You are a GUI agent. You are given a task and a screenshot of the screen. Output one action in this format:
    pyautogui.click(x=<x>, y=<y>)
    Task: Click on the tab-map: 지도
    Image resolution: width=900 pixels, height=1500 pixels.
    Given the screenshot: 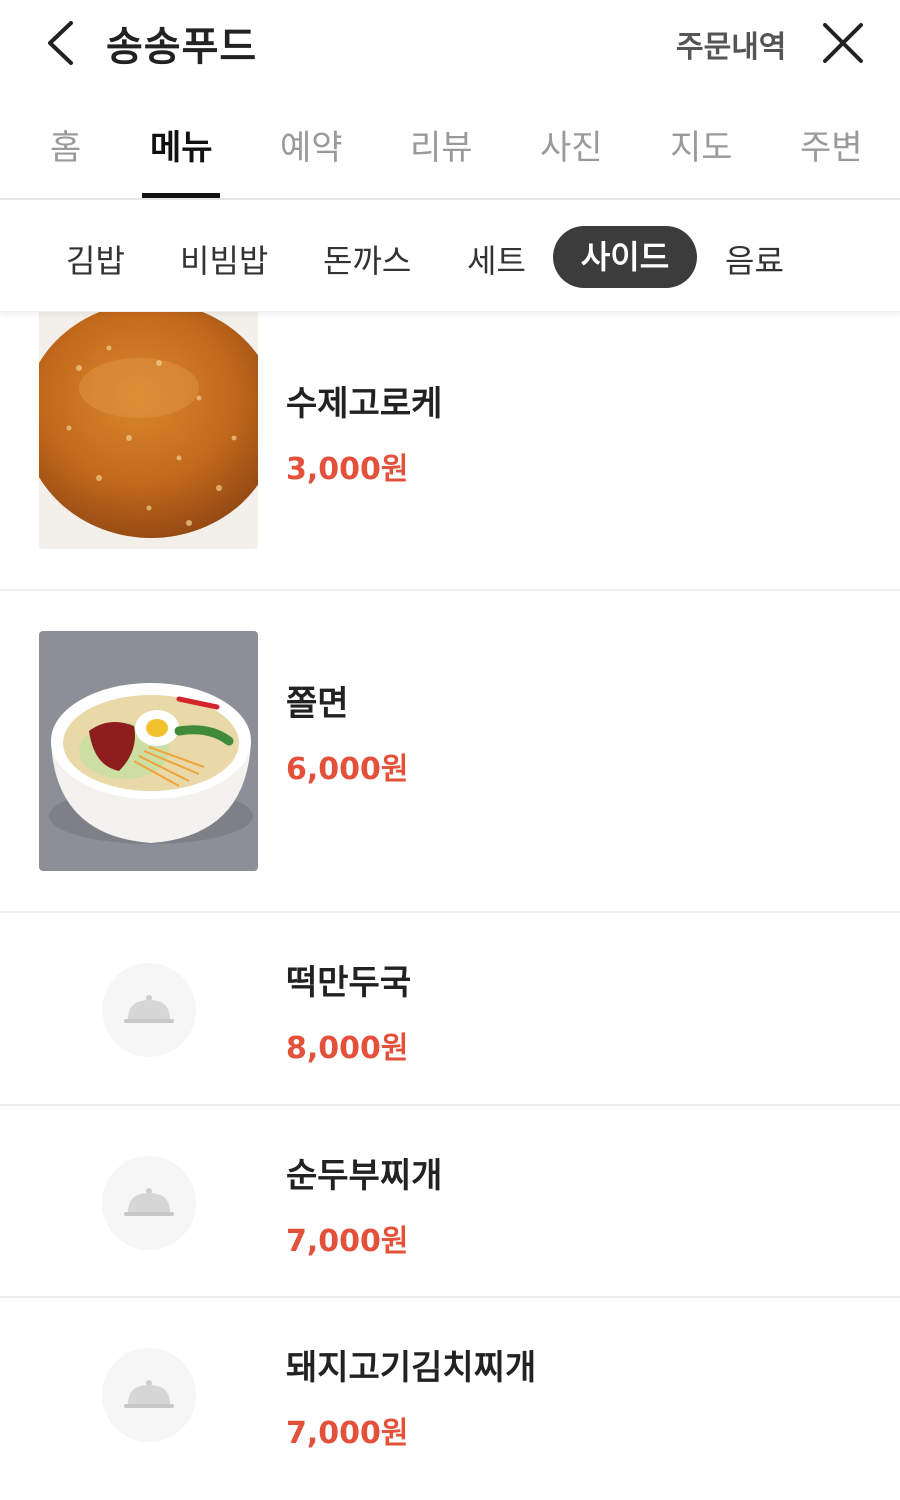 What is the action you would take?
    pyautogui.click(x=701, y=144)
    